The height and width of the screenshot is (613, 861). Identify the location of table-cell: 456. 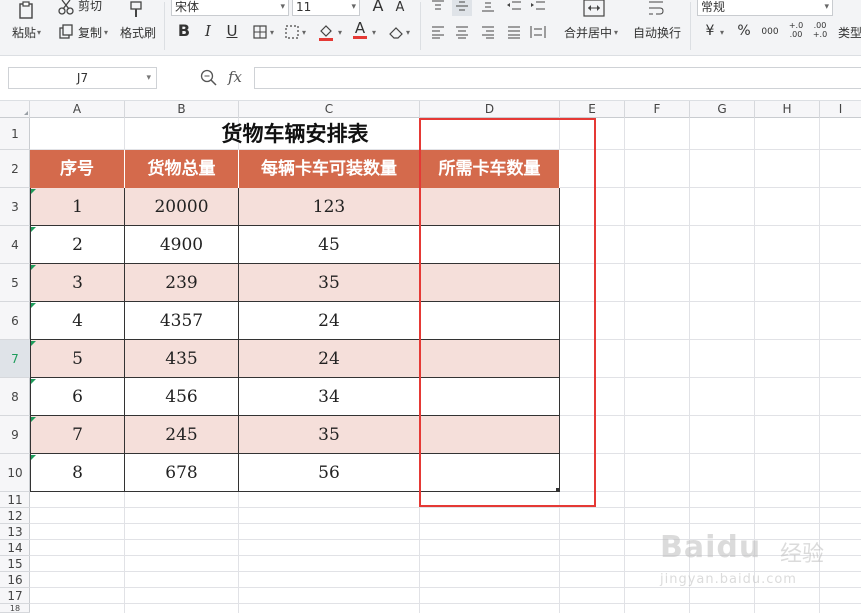
(182, 397).